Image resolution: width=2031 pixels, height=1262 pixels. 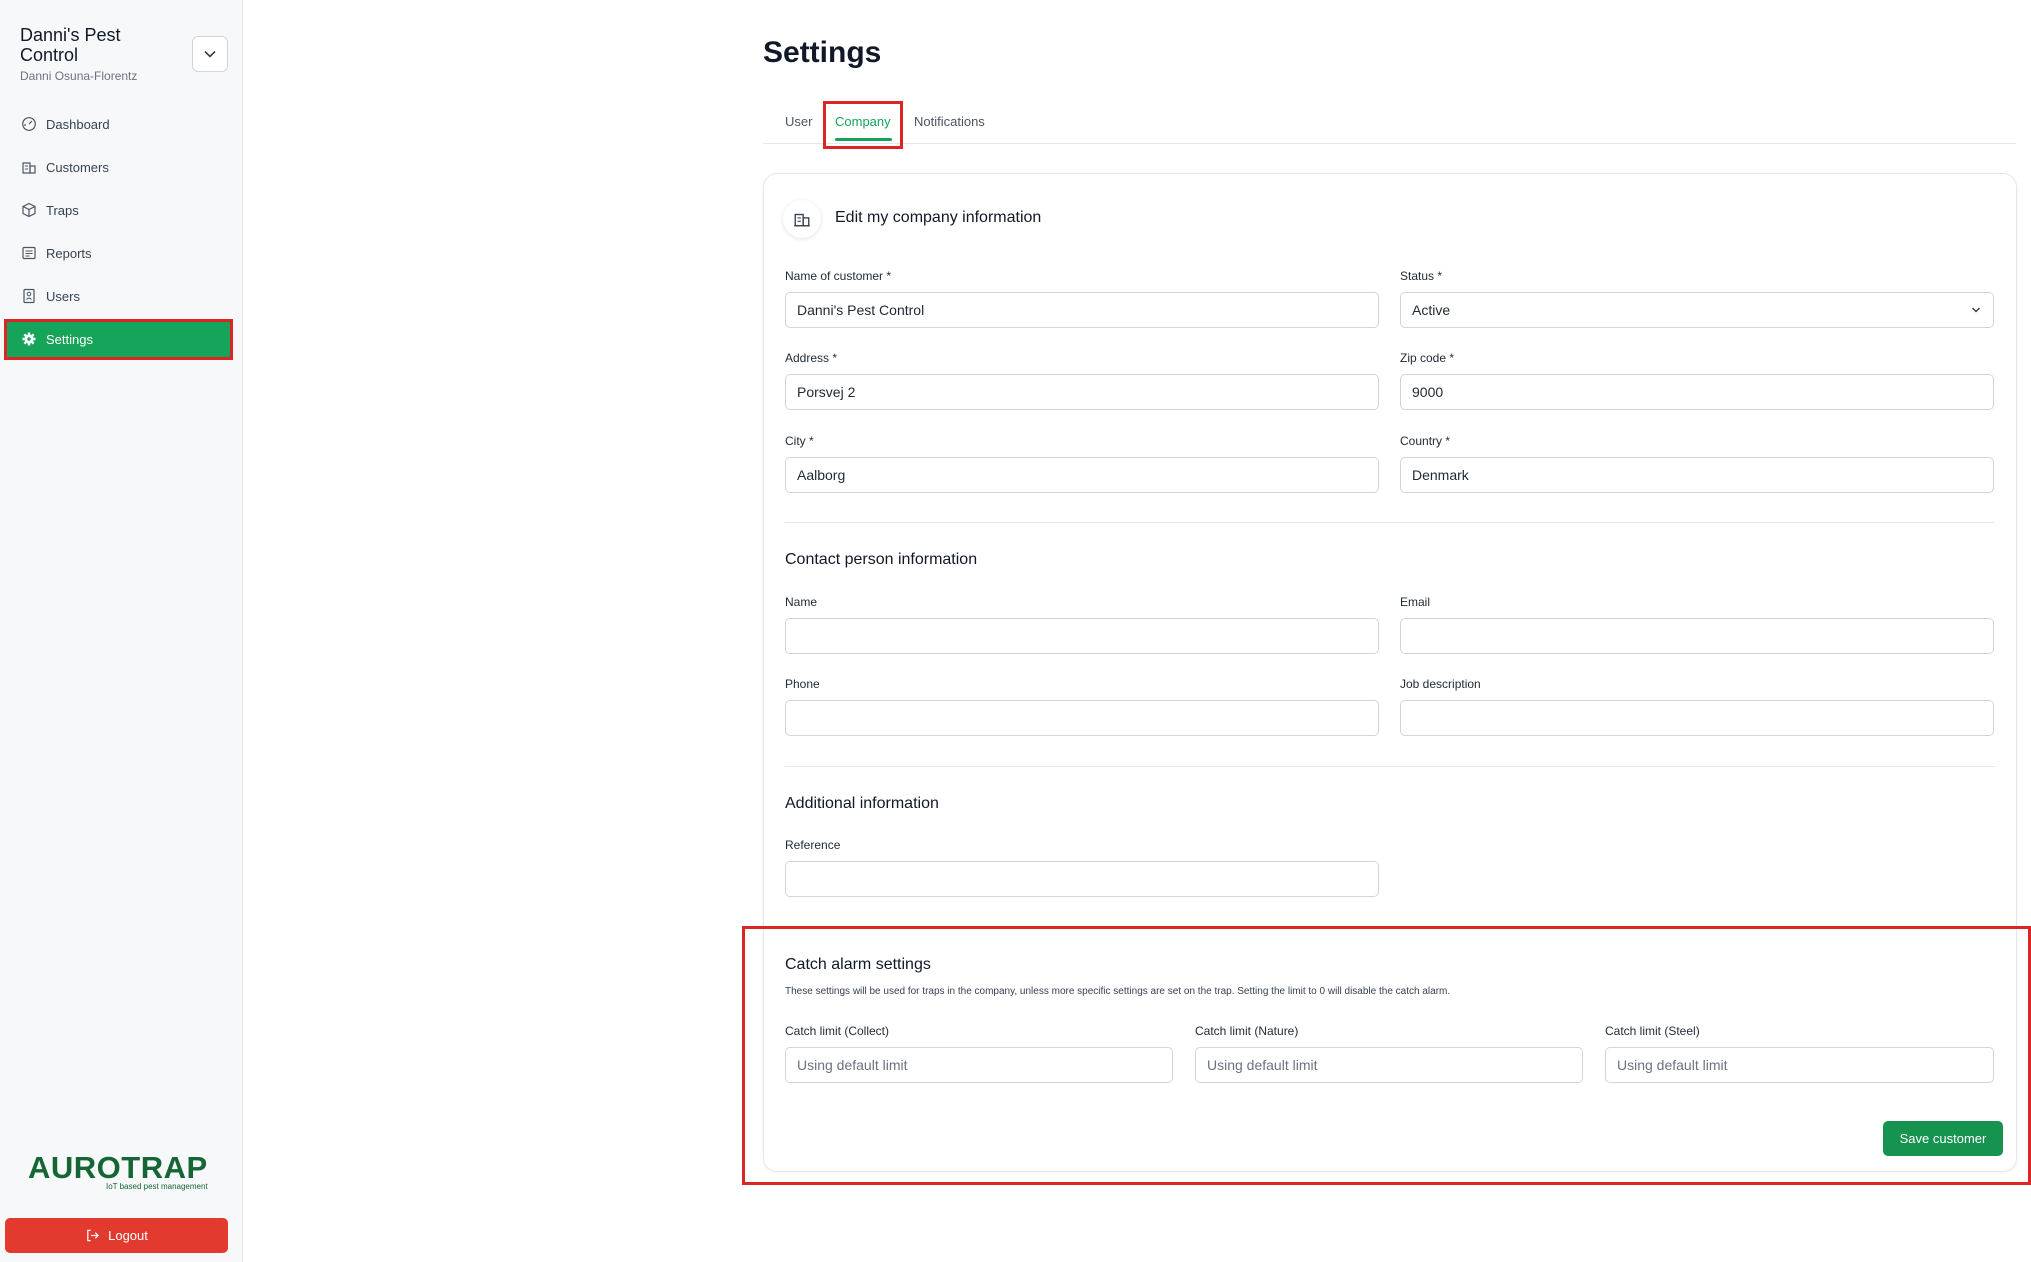 What do you see at coordinates (801, 602) in the screenshot?
I see `contact-name-label: Name` at bounding box center [801, 602].